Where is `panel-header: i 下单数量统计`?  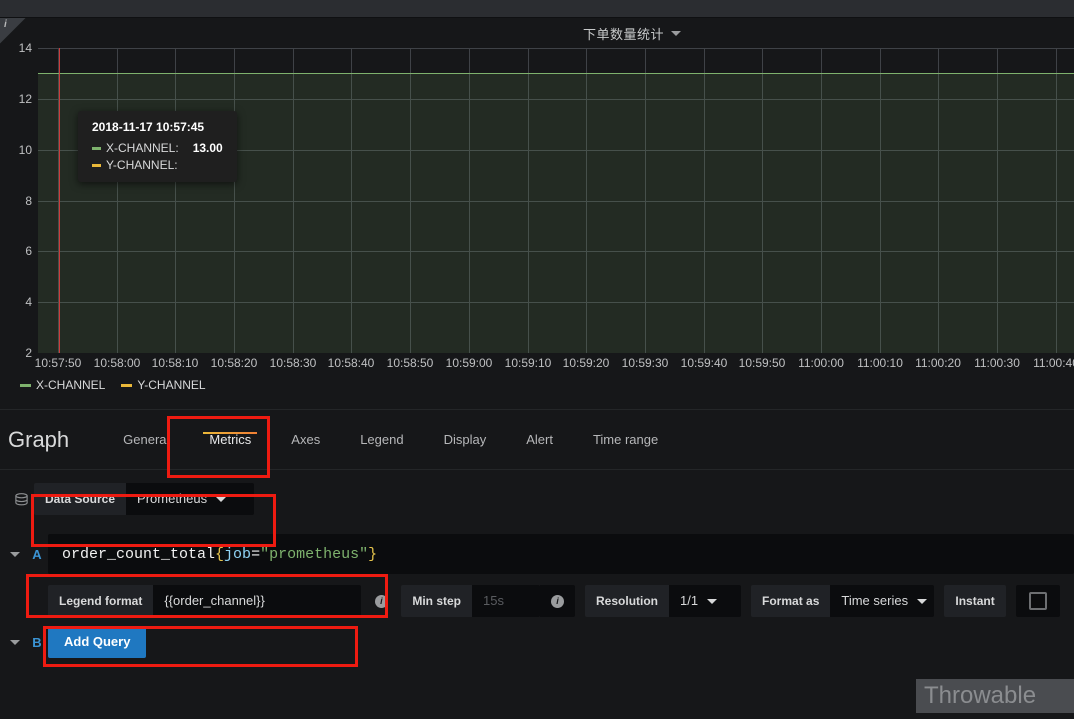
panel-header: i 下单数量统计 is located at coordinates (537, 33).